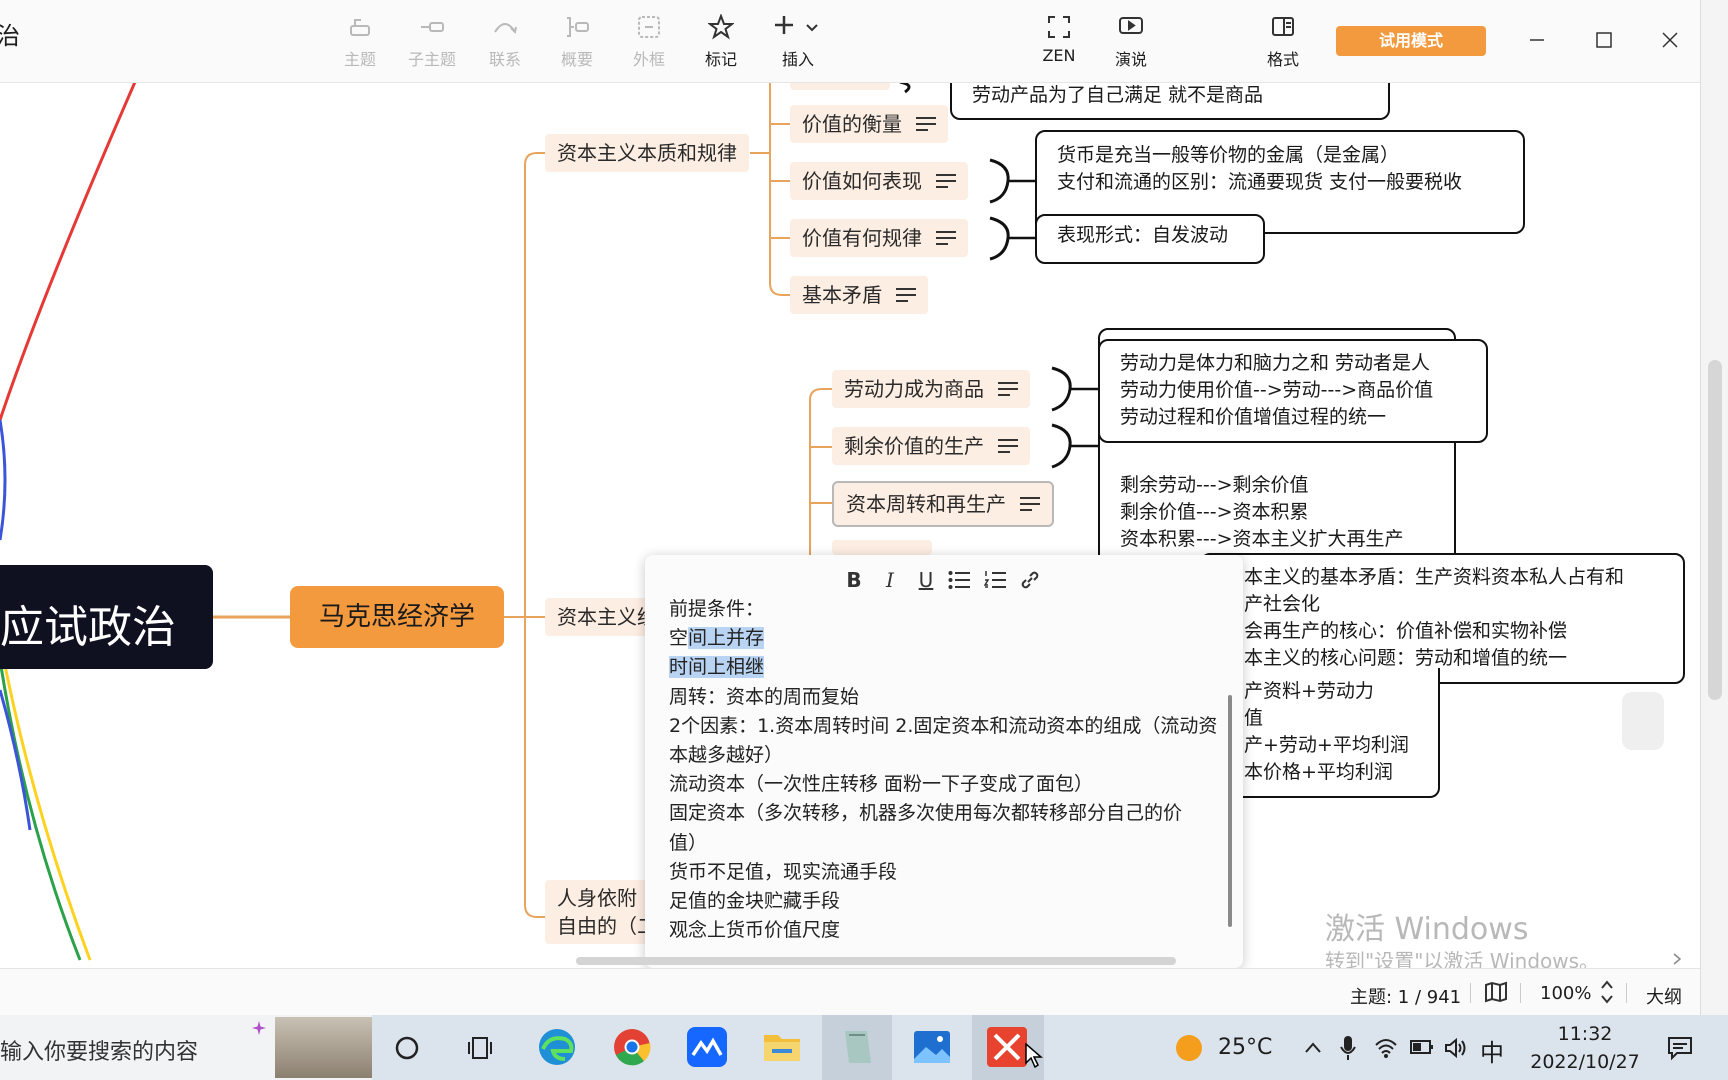  What do you see at coordinates (1313, 1048) in the screenshot?
I see `chevron-up-icon` at bounding box center [1313, 1048].